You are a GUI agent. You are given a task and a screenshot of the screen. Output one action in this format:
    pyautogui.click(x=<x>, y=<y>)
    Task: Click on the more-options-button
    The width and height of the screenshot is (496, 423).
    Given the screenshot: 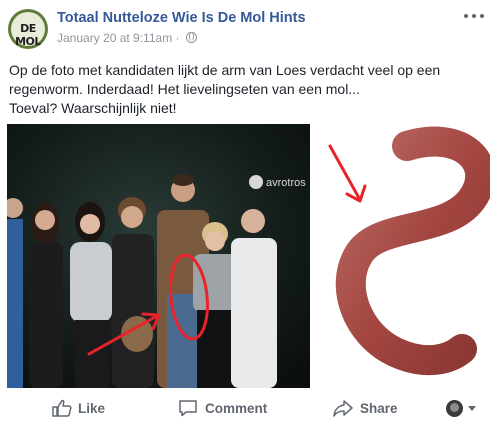 What is the action you would take?
    pyautogui.click(x=475, y=16)
    